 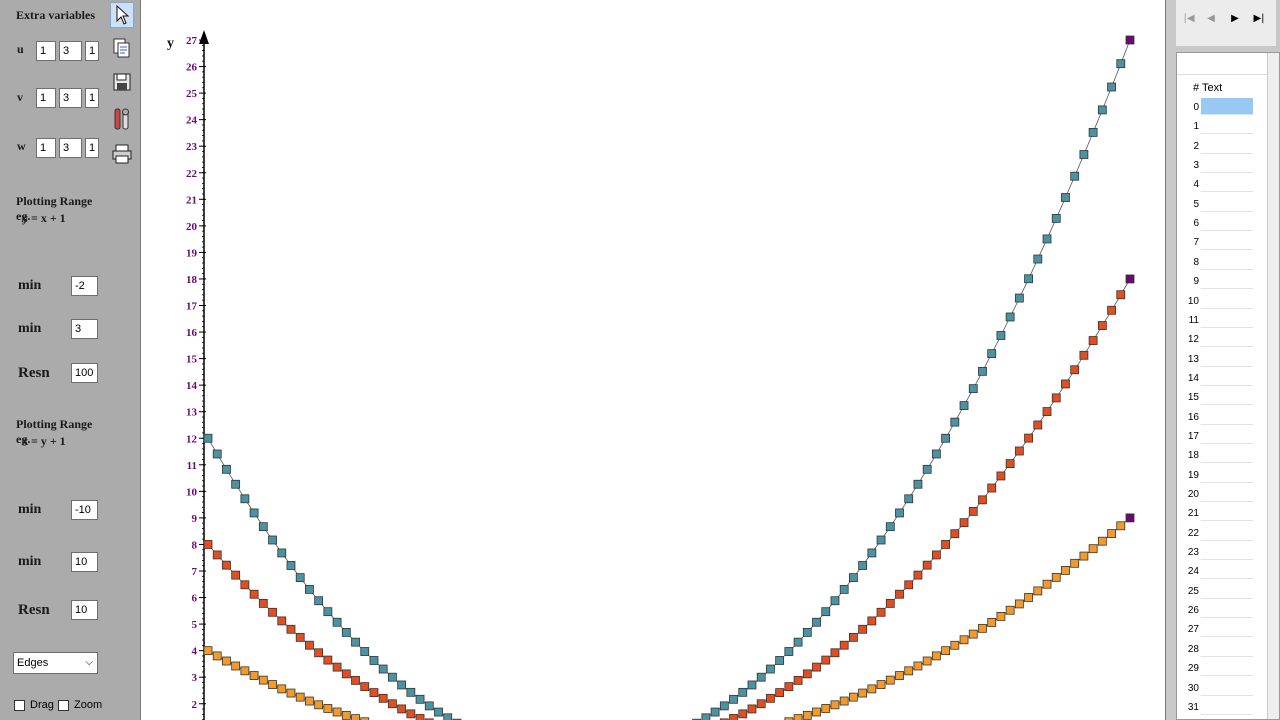 I want to click on table-row: 29, so click(x=1221, y=668).